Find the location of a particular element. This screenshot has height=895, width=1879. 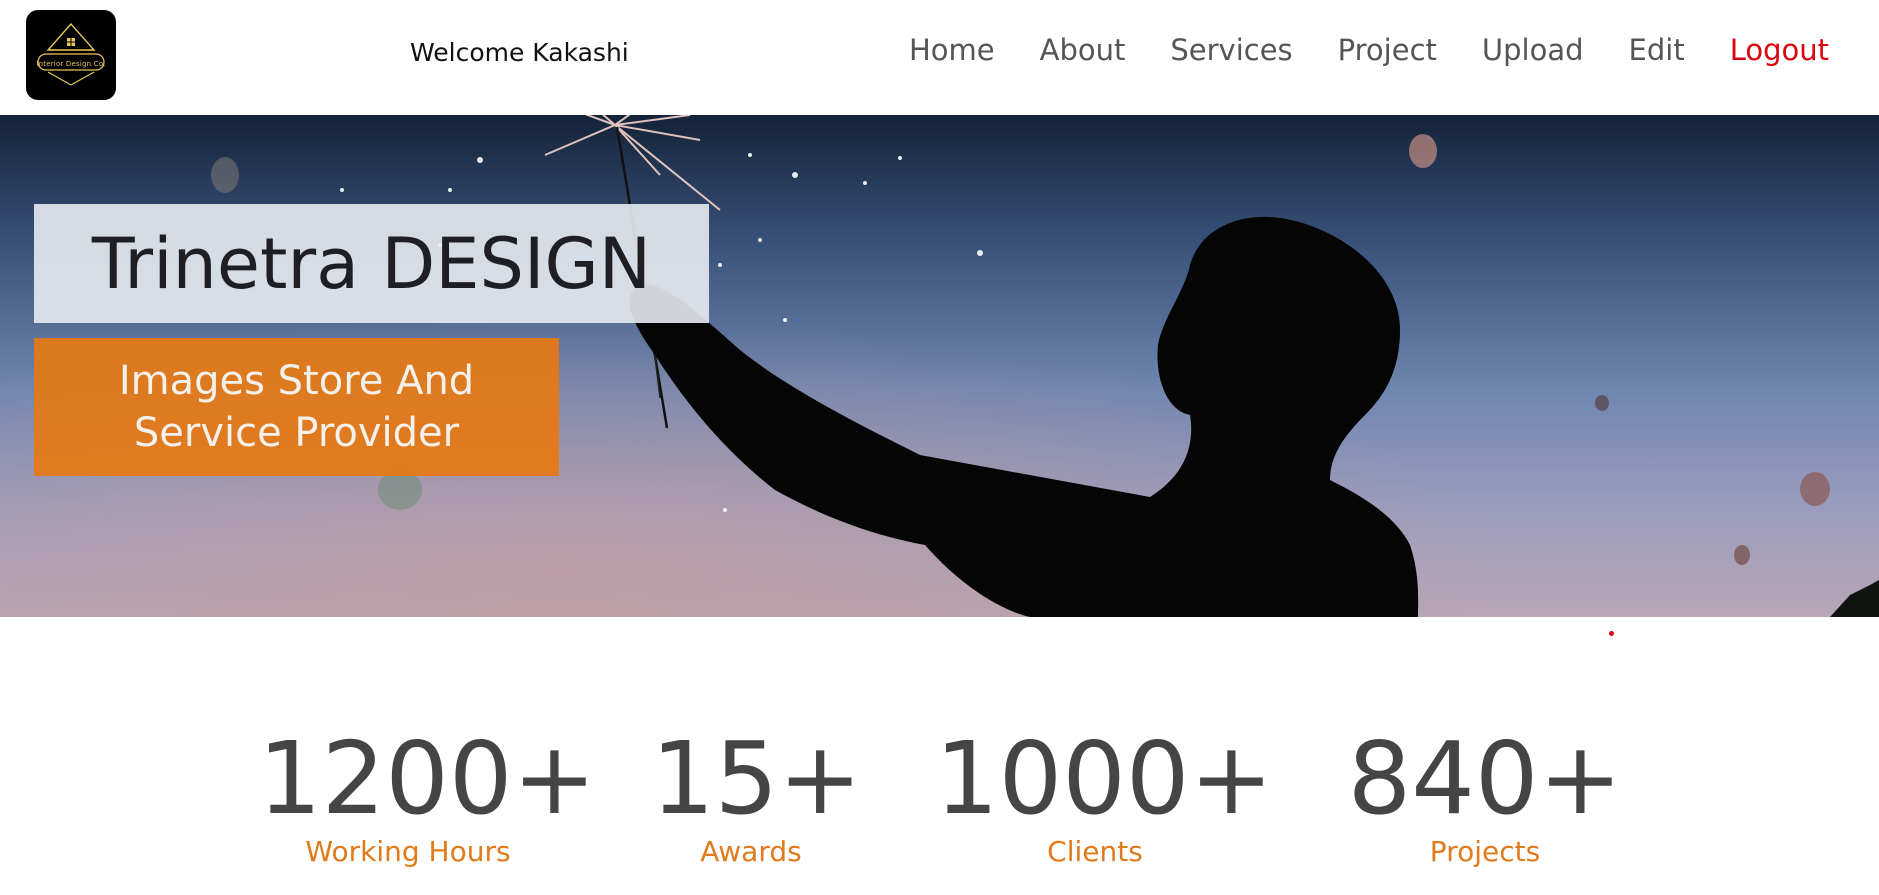

hero-title-box: Trinetra DESIGN is located at coordinates (371, 263).